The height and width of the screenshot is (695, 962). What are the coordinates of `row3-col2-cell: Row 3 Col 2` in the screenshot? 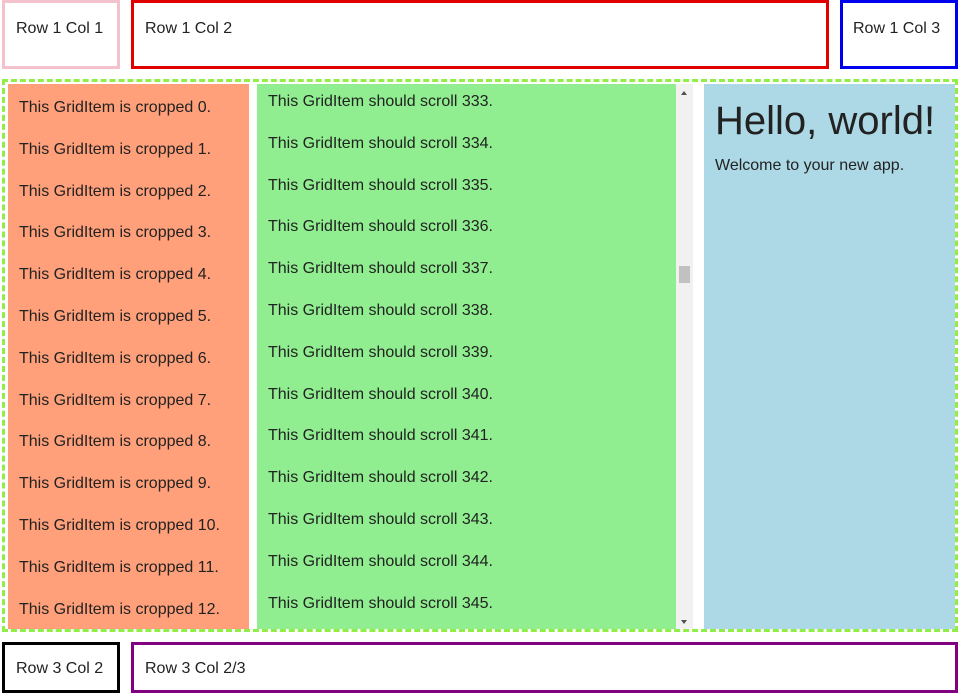 It's located at (61, 667).